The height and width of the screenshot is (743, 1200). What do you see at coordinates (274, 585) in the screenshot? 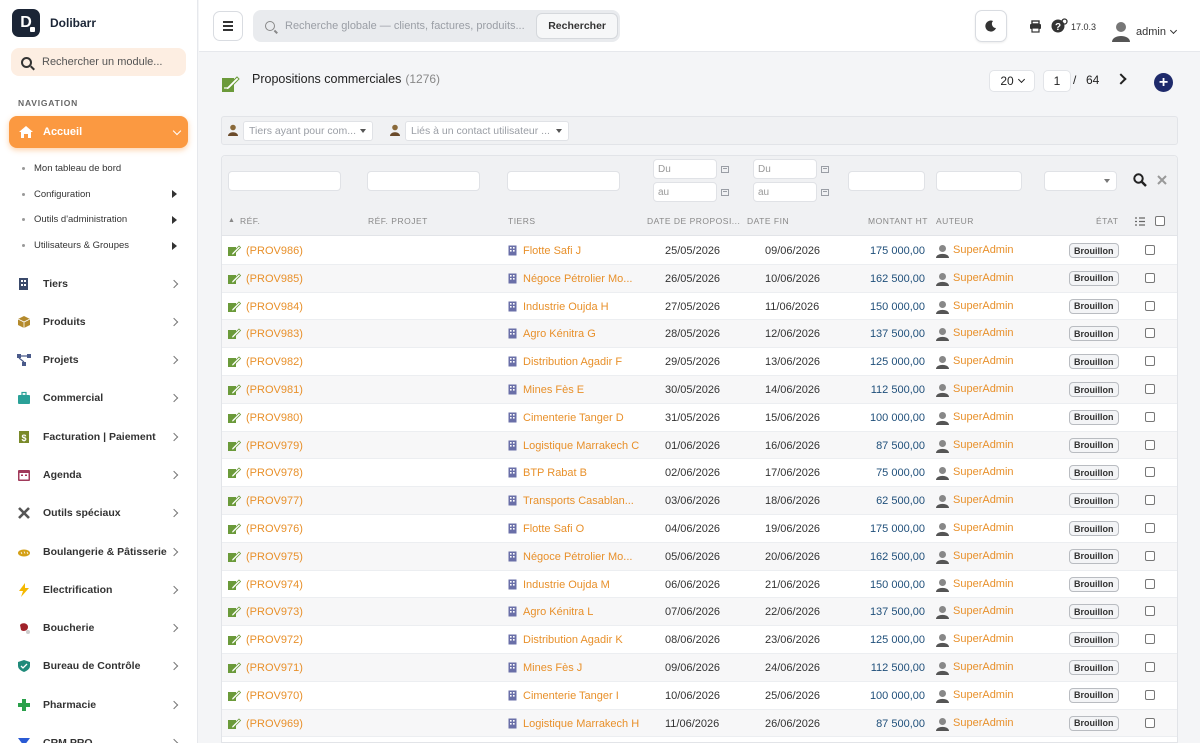
I see `proposal-ref-link: (PROV974)` at bounding box center [274, 585].